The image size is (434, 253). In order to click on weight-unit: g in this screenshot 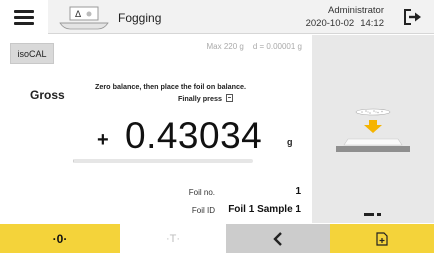, I will do `click(290, 142)`.